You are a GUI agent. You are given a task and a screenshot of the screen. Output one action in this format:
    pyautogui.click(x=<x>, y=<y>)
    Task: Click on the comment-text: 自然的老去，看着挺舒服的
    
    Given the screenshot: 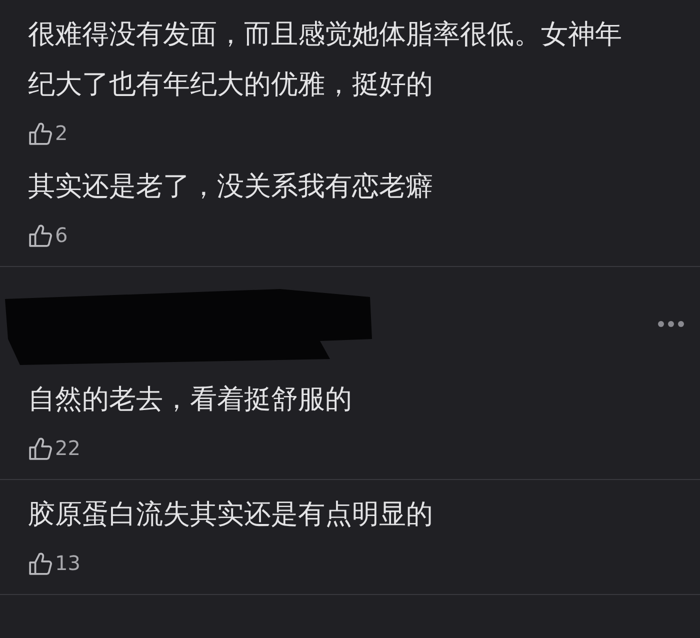 What is the action you would take?
    pyautogui.click(x=190, y=400)
    